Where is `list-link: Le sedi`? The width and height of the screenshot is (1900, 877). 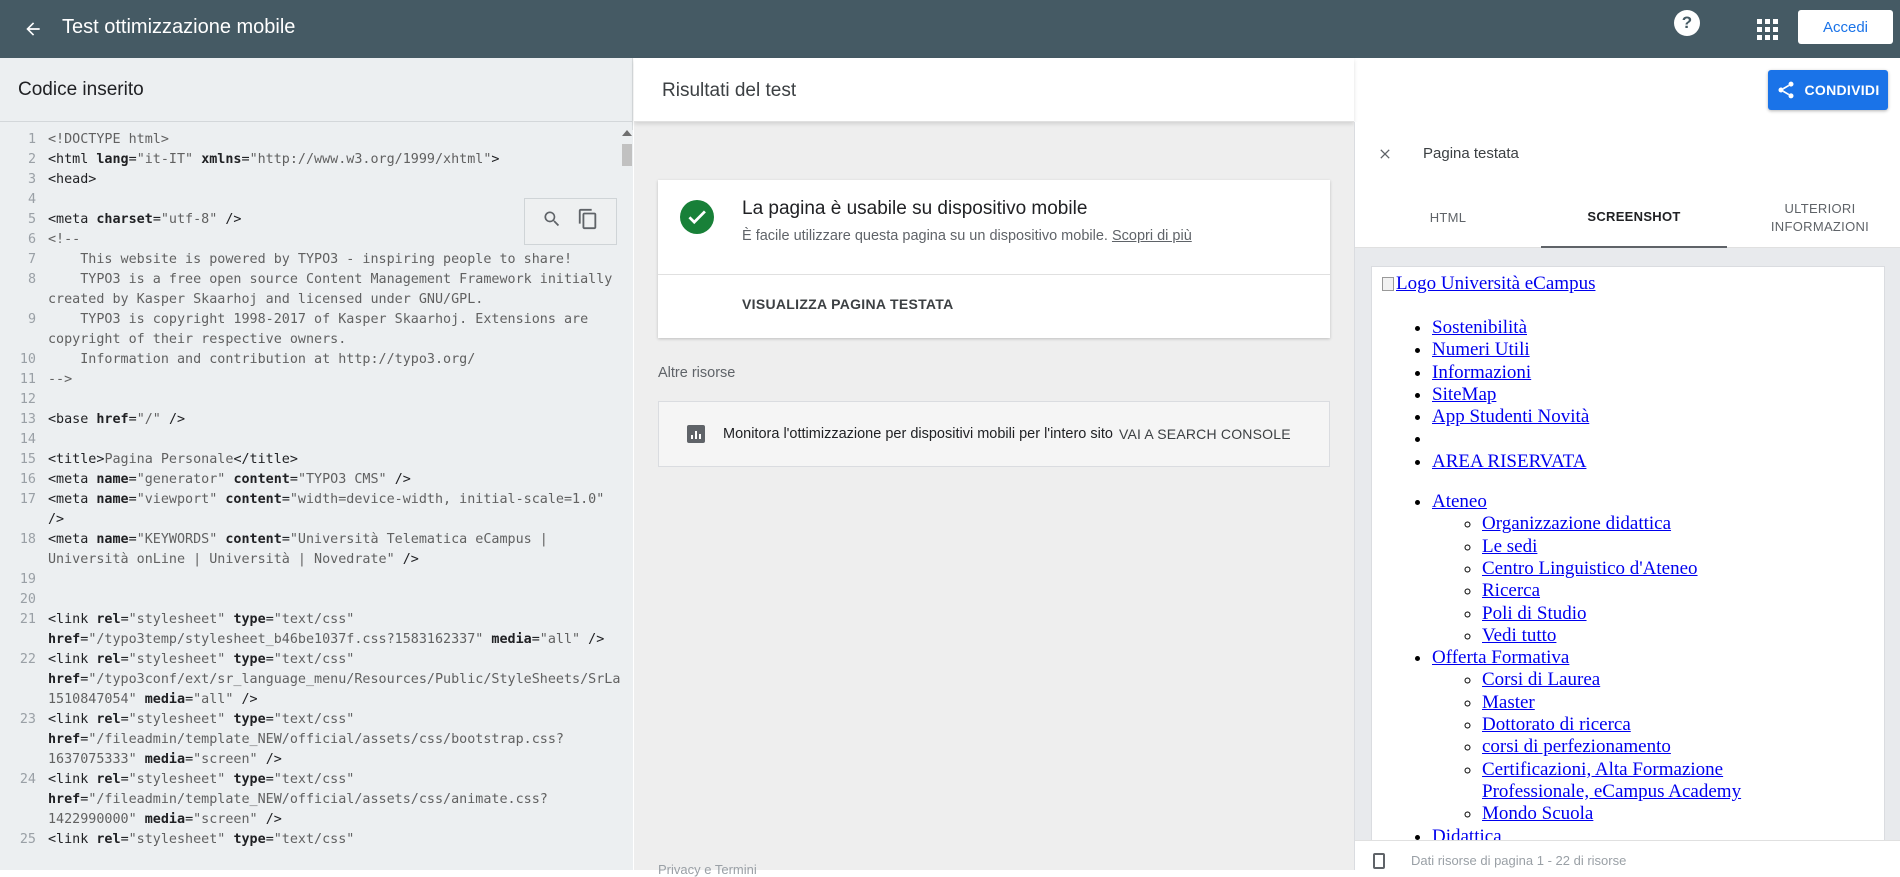
list-link: Le sedi is located at coordinates (1509, 546).